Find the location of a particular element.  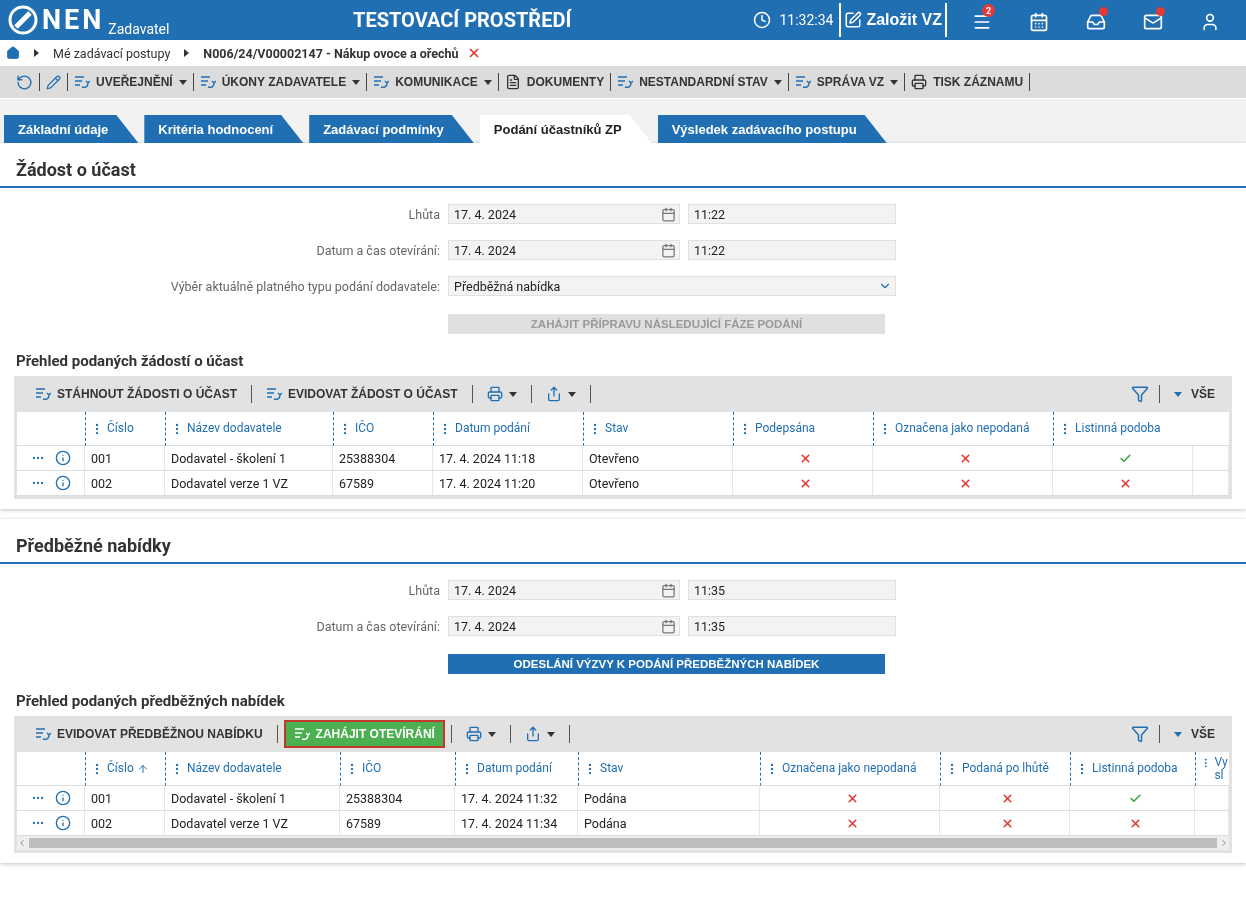

toolbar-menu-button: TISK ZÁZNAMU is located at coordinates (968, 82).